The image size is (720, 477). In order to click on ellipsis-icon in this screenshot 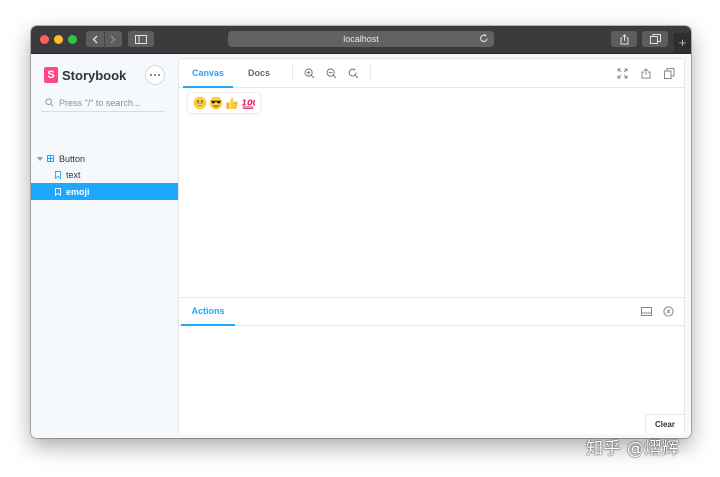, I will do `click(155, 75)`.